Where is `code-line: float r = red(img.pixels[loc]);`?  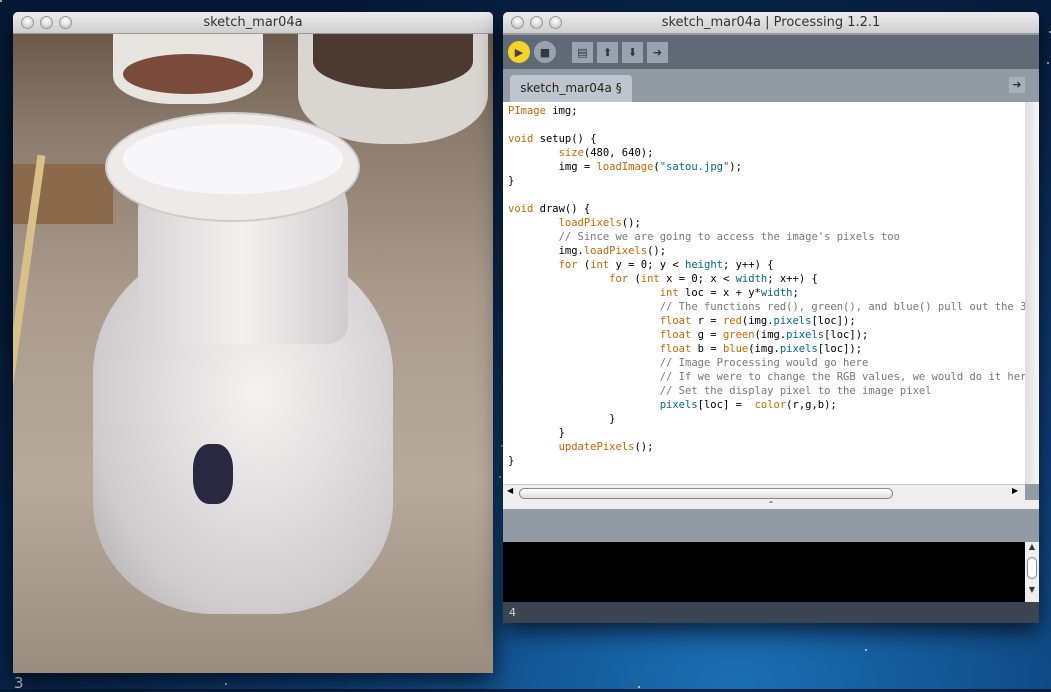 code-line: float r = red(img.pixels[loc]); is located at coordinates (766, 321).